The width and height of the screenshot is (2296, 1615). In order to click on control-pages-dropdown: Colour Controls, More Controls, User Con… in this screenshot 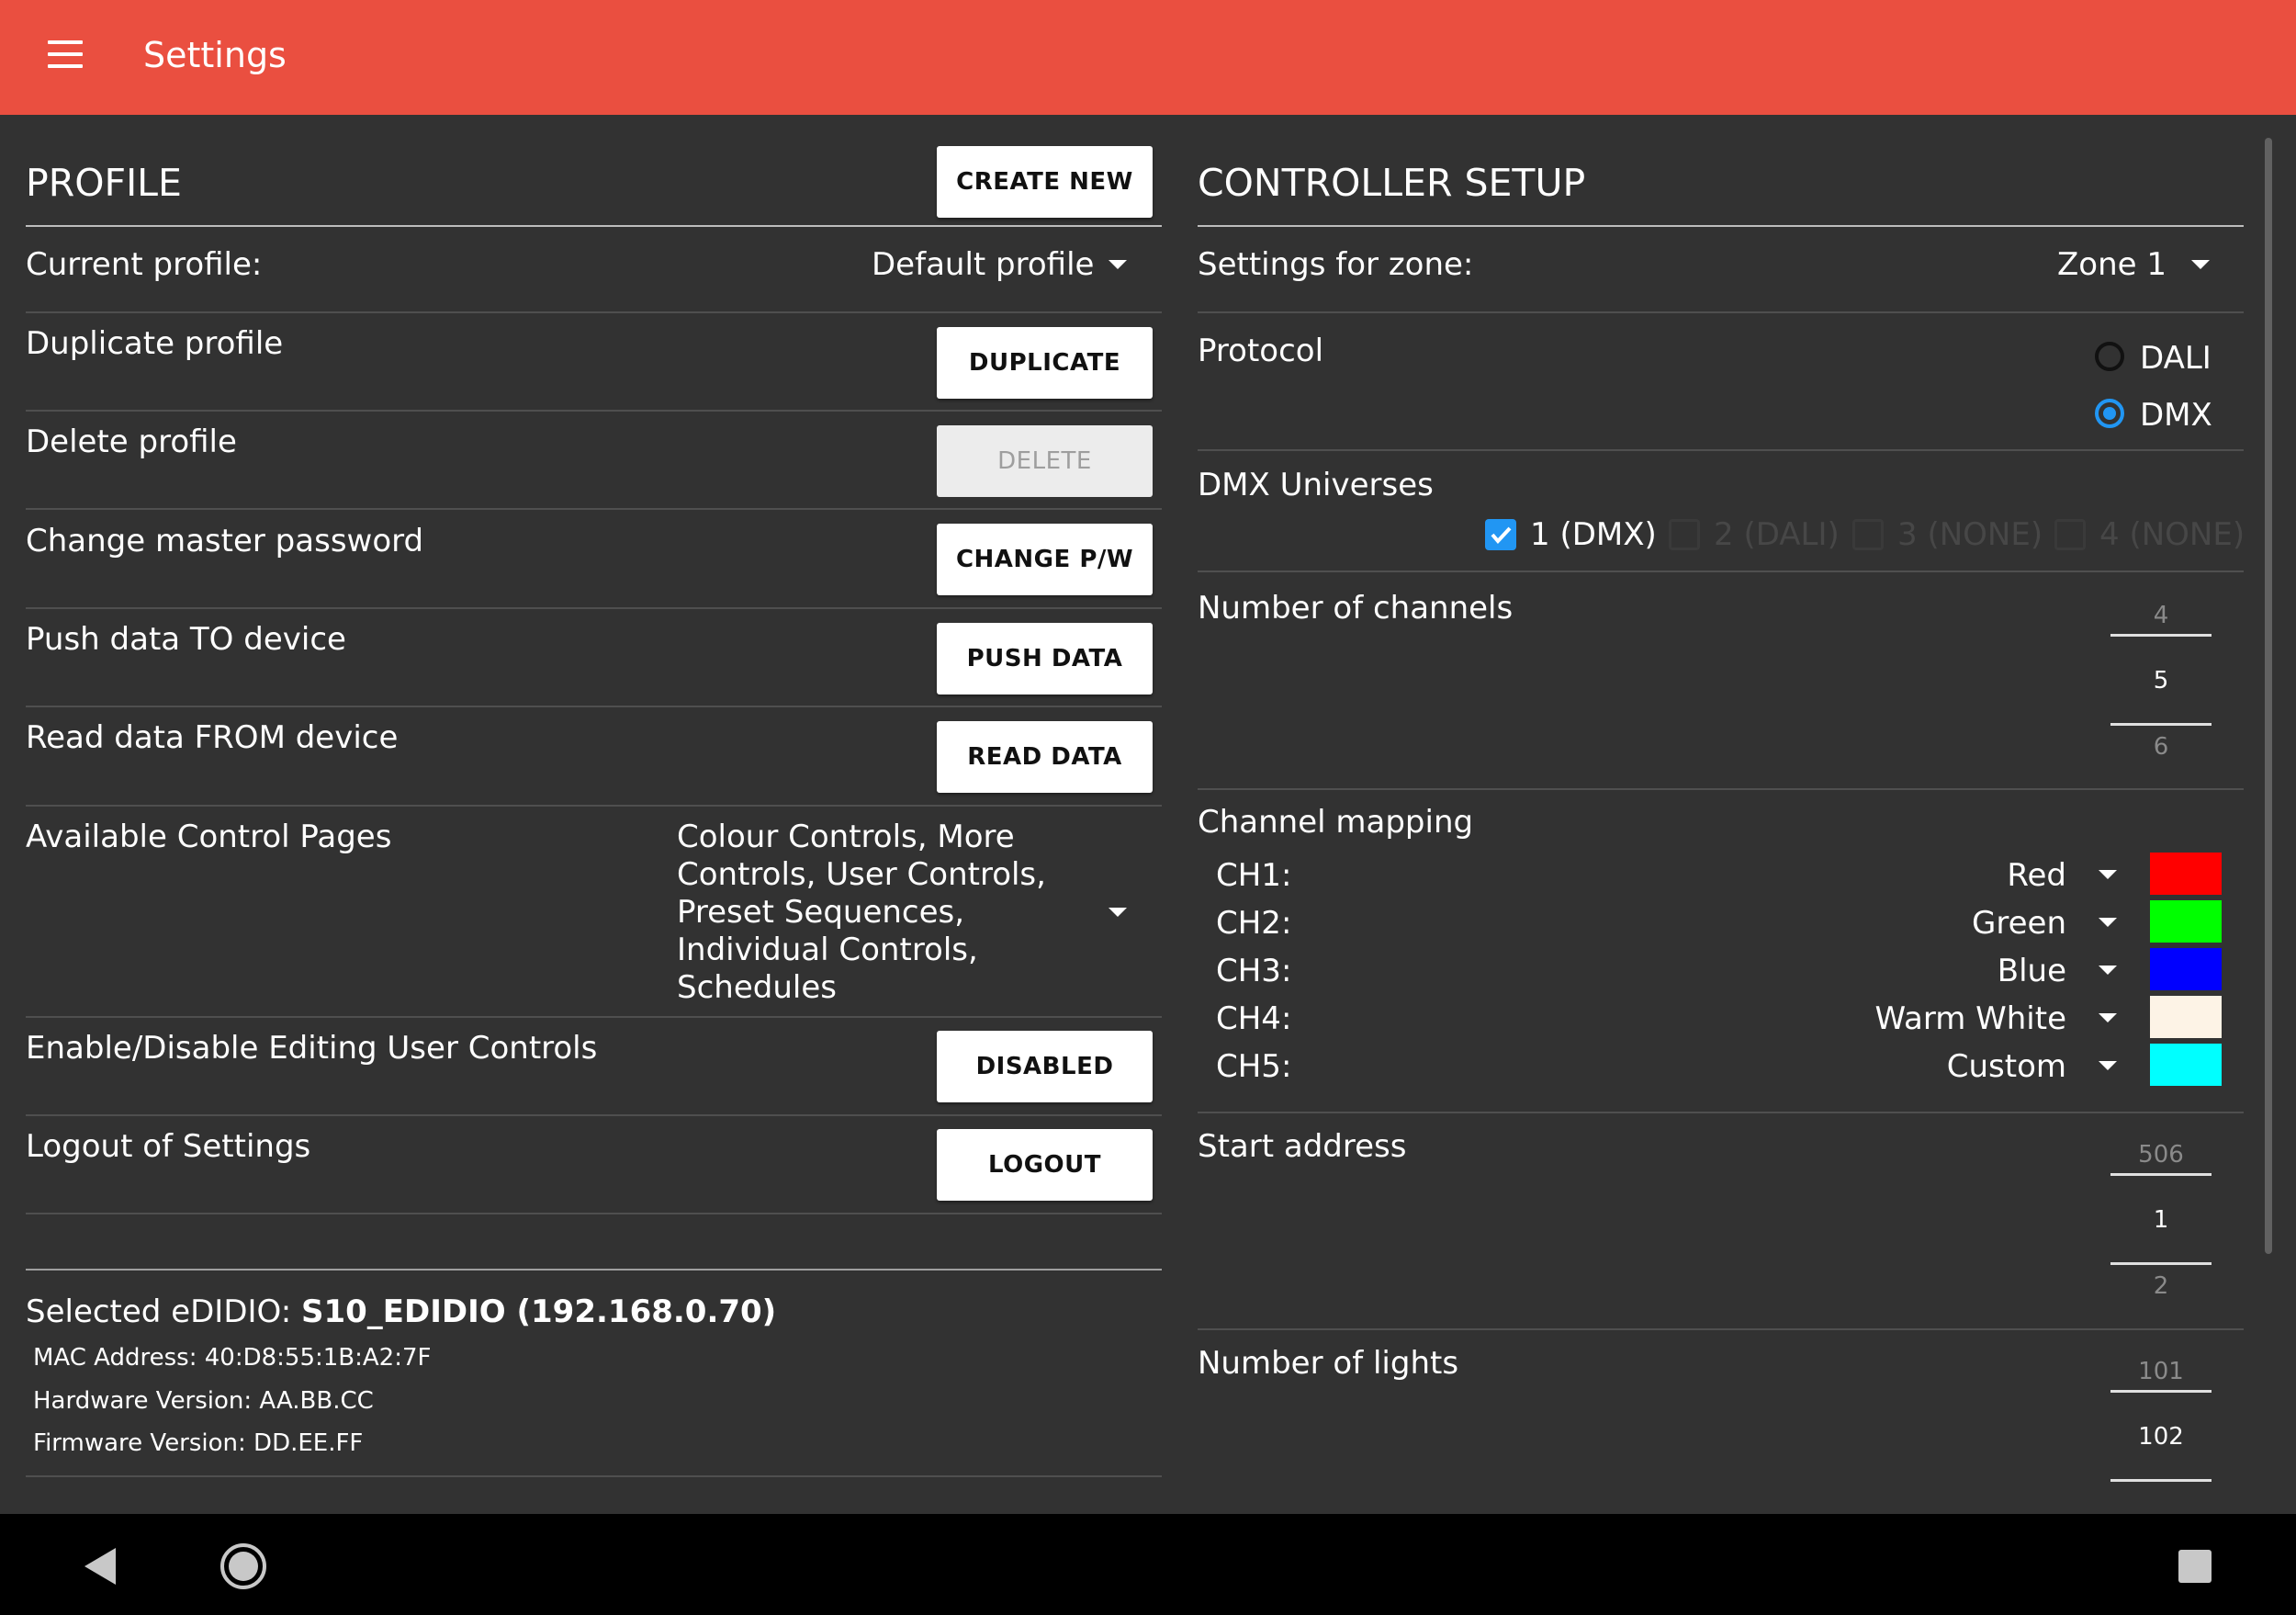, I will do `click(861, 913)`.